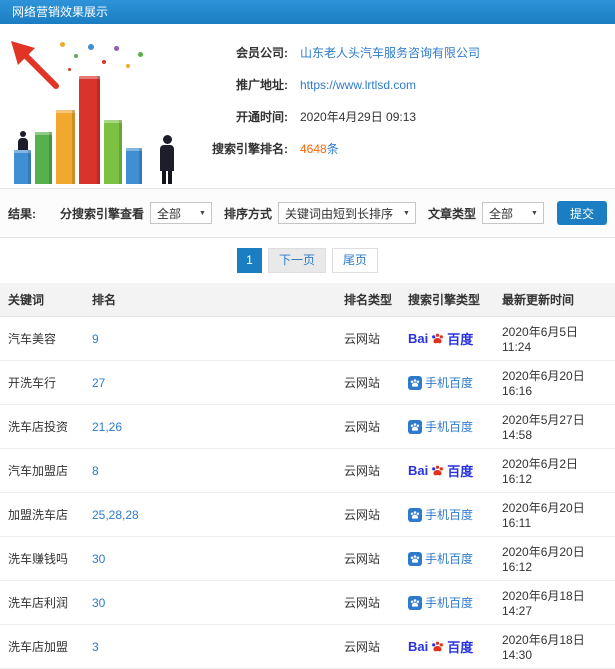  Describe the element at coordinates (355, 260) in the screenshot. I see `last-page-button: 尾页` at that location.